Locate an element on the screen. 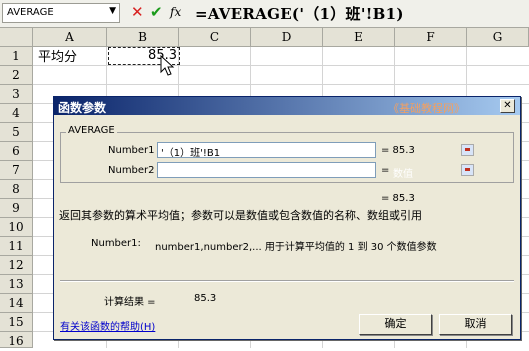 The image size is (529, 351). number2-result-hint: 数值 is located at coordinates (403, 174).